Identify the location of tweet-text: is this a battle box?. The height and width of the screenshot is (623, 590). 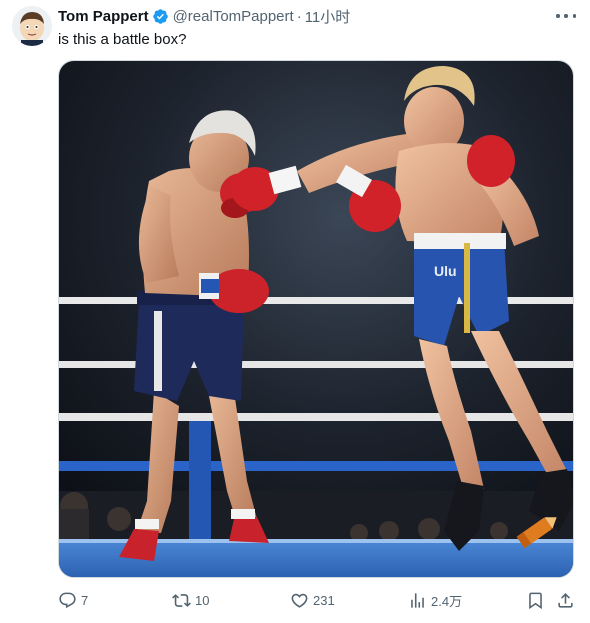
(122, 39).